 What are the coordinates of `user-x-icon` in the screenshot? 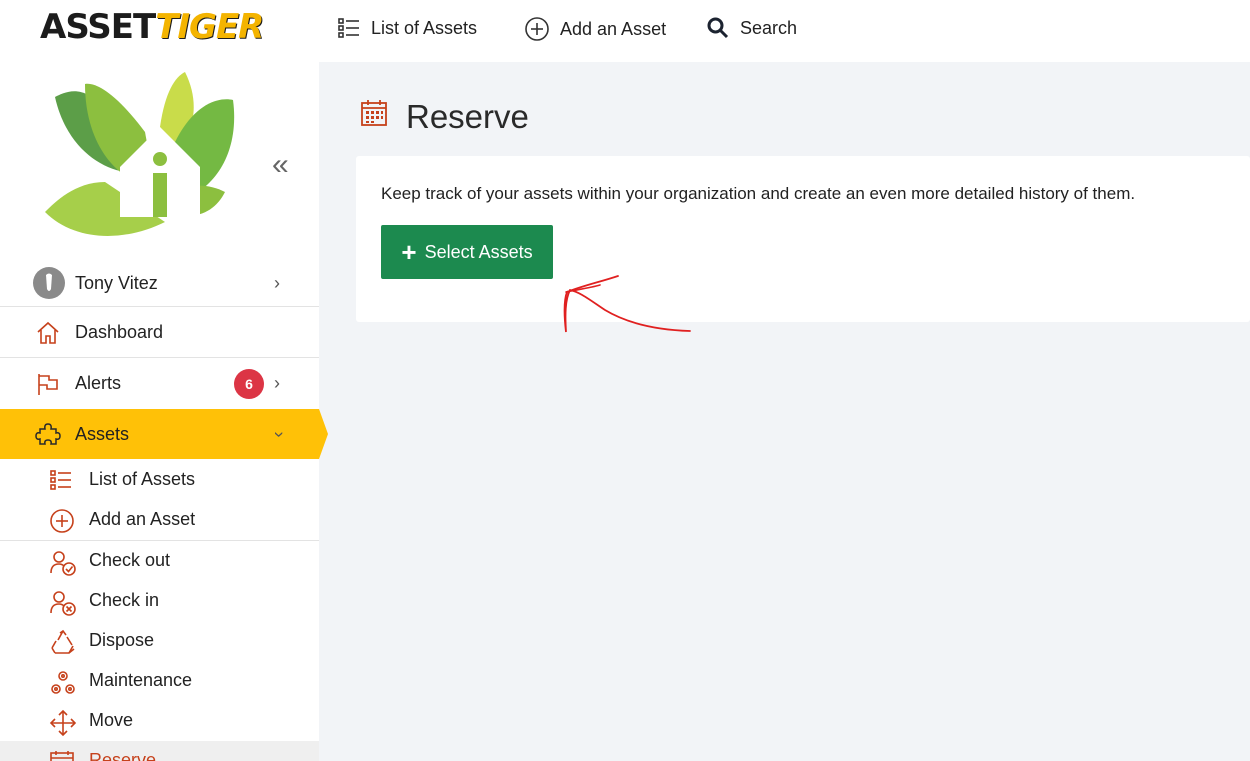 It's located at (63, 605).